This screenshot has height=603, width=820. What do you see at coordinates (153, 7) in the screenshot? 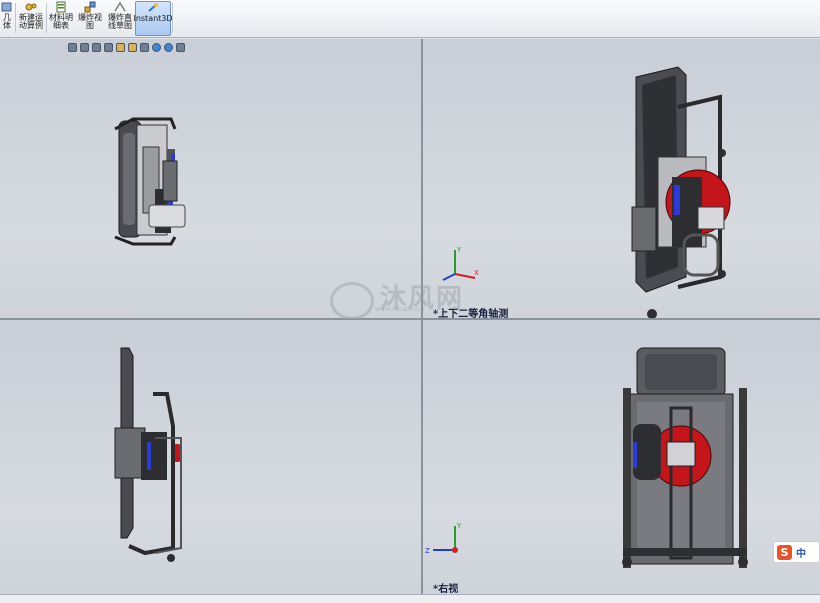
I see `instant3d-icon` at bounding box center [153, 7].